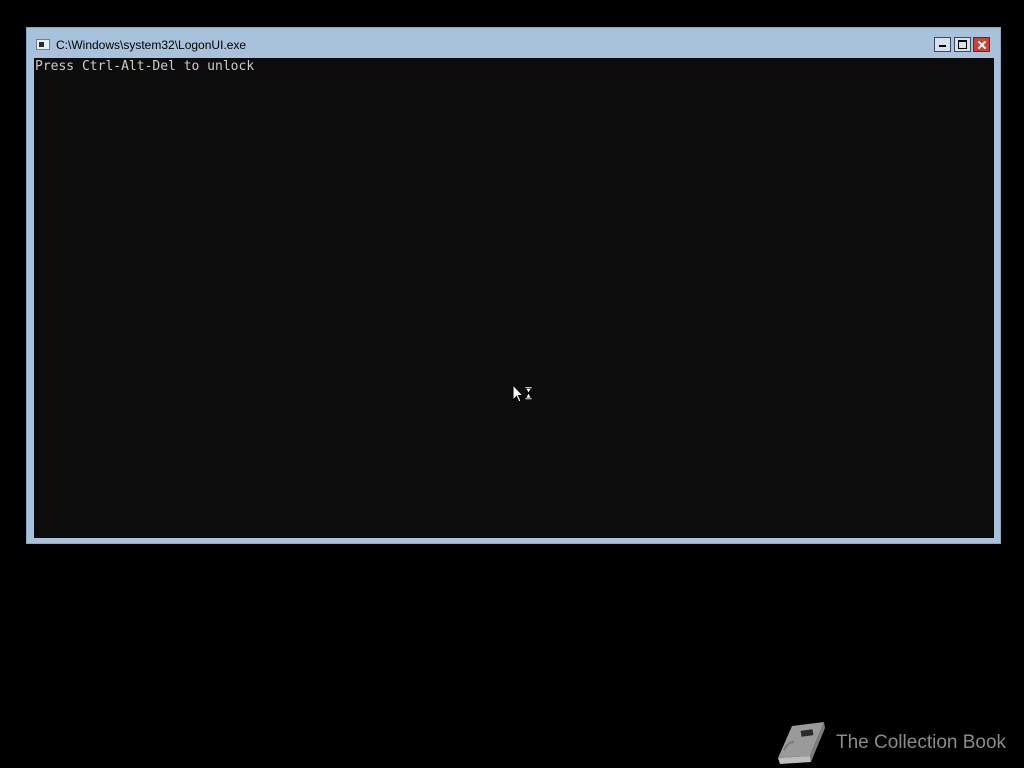  I want to click on maximize-button, so click(962, 44).